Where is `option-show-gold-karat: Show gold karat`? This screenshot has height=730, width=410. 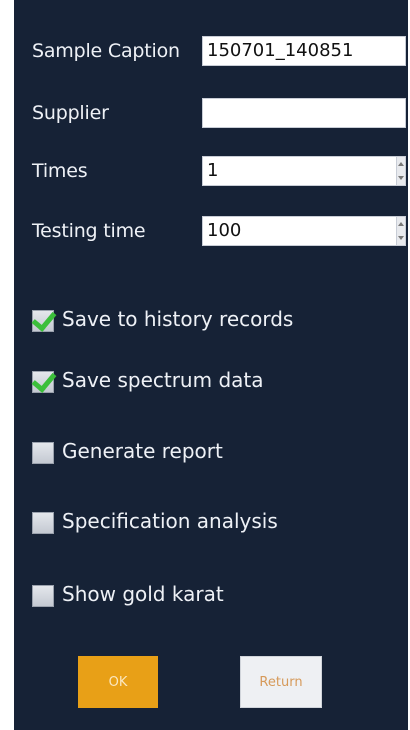
option-show-gold-karat: Show gold karat is located at coordinates (217, 598).